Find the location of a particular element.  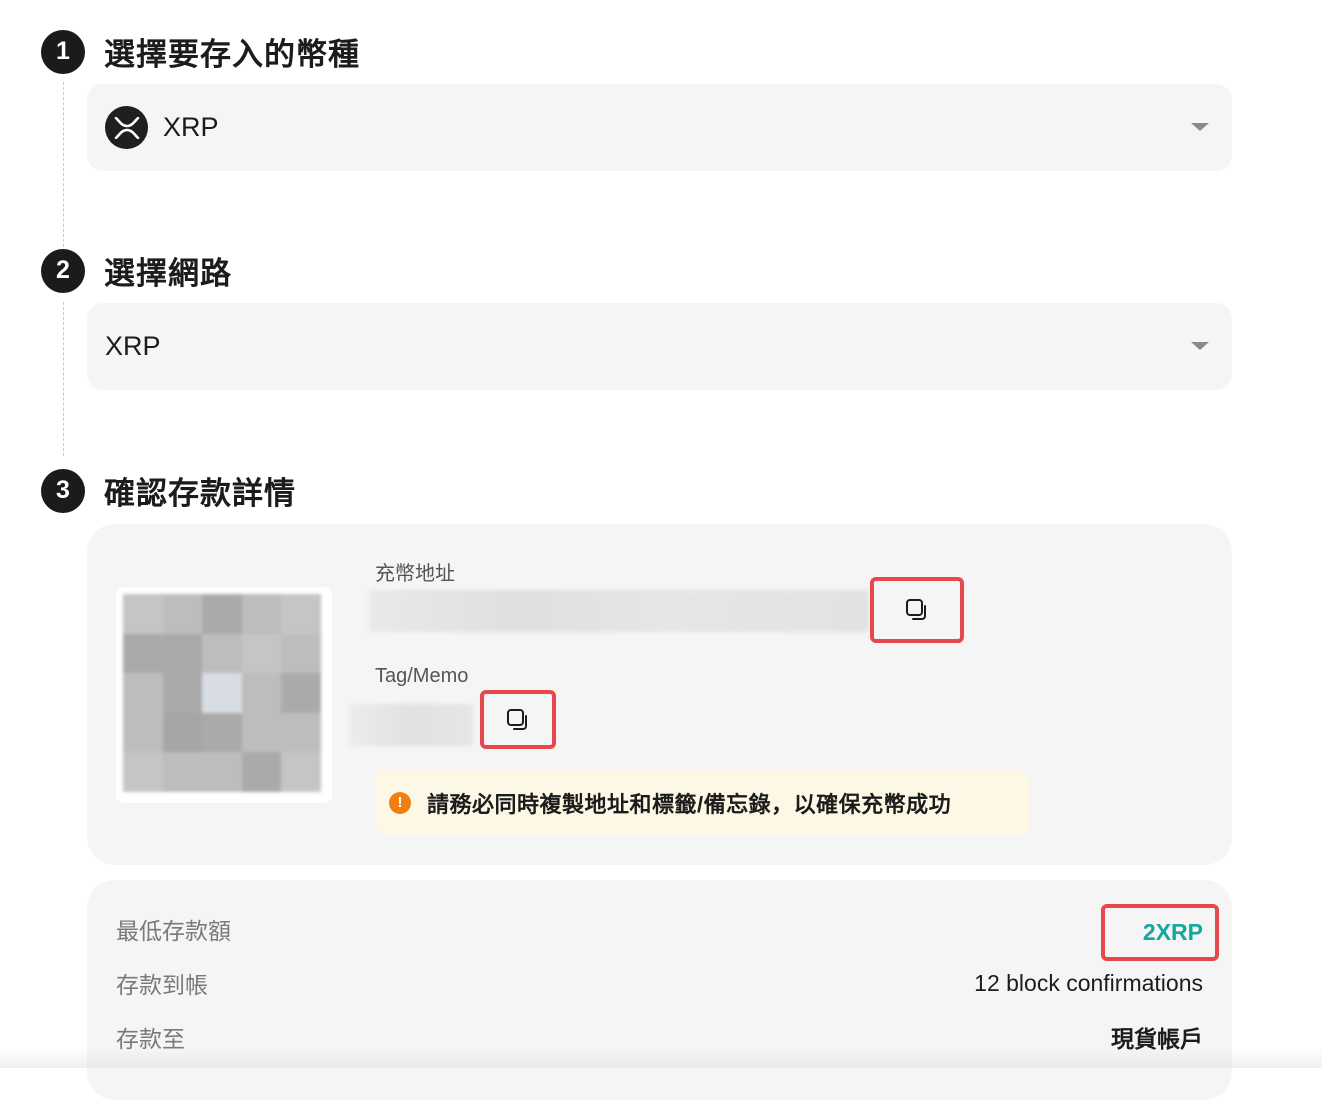

step-2-header: 2 選擇網路 is located at coordinates (136, 270).